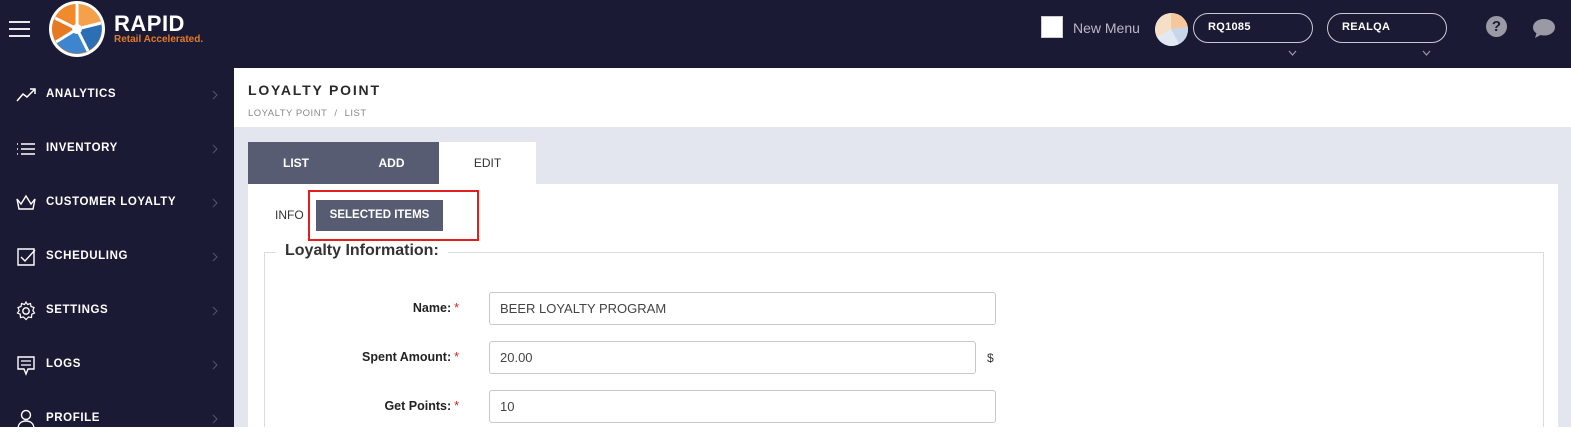  Describe the element at coordinates (1544, 28) in the screenshot. I see `chat-icon` at that location.